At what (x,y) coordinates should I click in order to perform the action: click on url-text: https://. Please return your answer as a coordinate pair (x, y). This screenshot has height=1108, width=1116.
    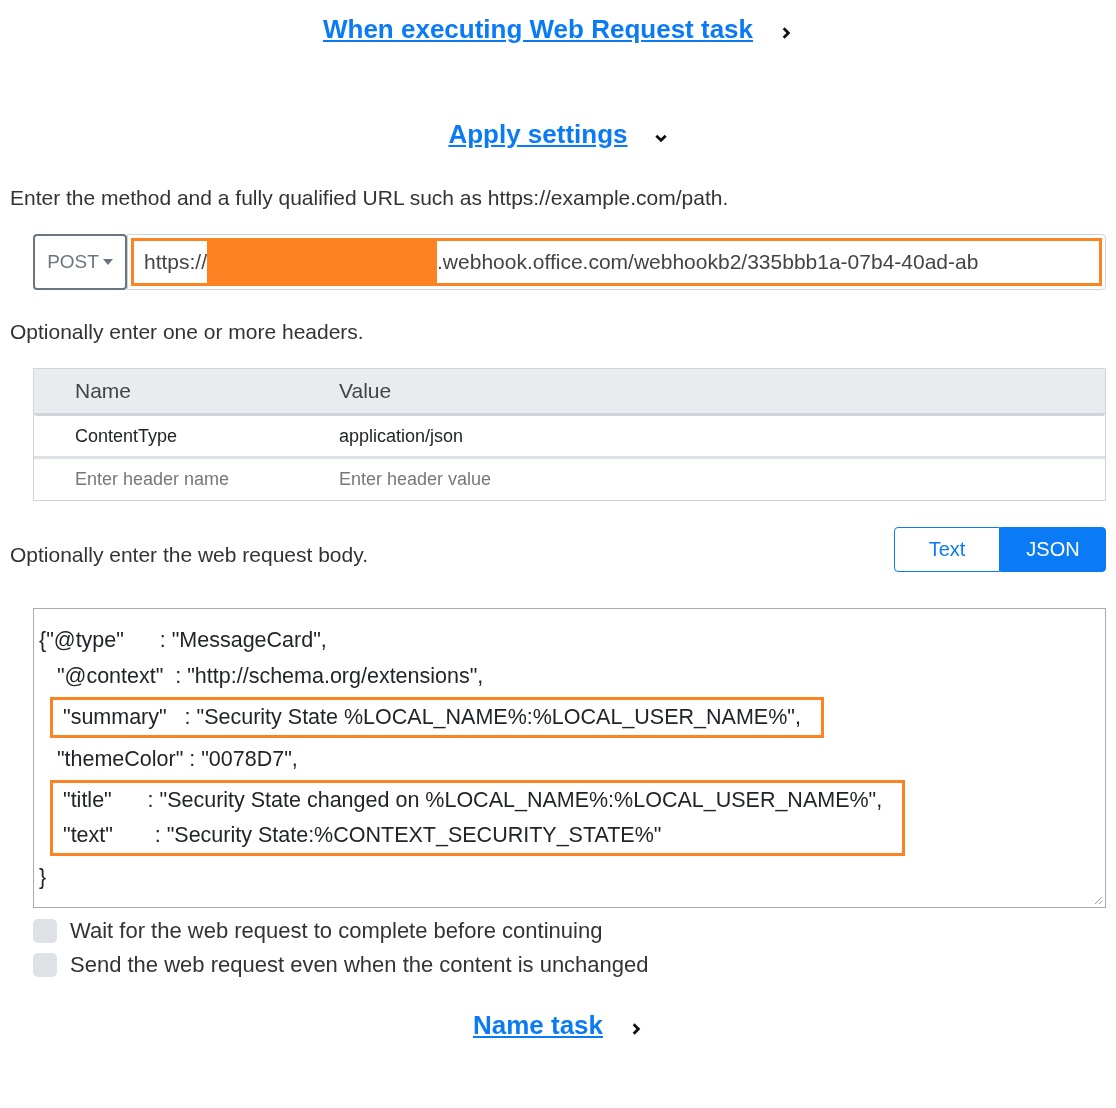
    Looking at the image, I should click on (176, 262).